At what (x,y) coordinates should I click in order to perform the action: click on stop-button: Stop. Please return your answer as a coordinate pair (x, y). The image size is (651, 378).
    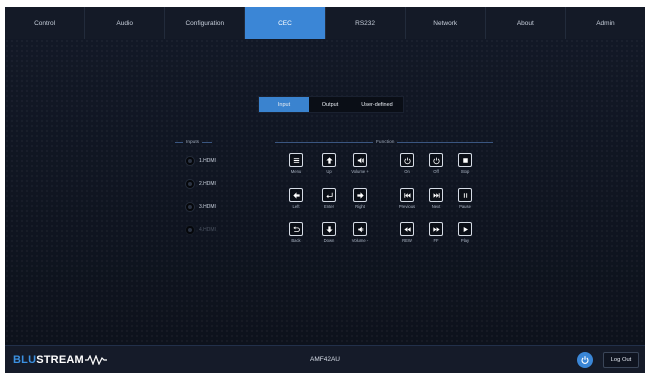
    Looking at the image, I should click on (465, 163).